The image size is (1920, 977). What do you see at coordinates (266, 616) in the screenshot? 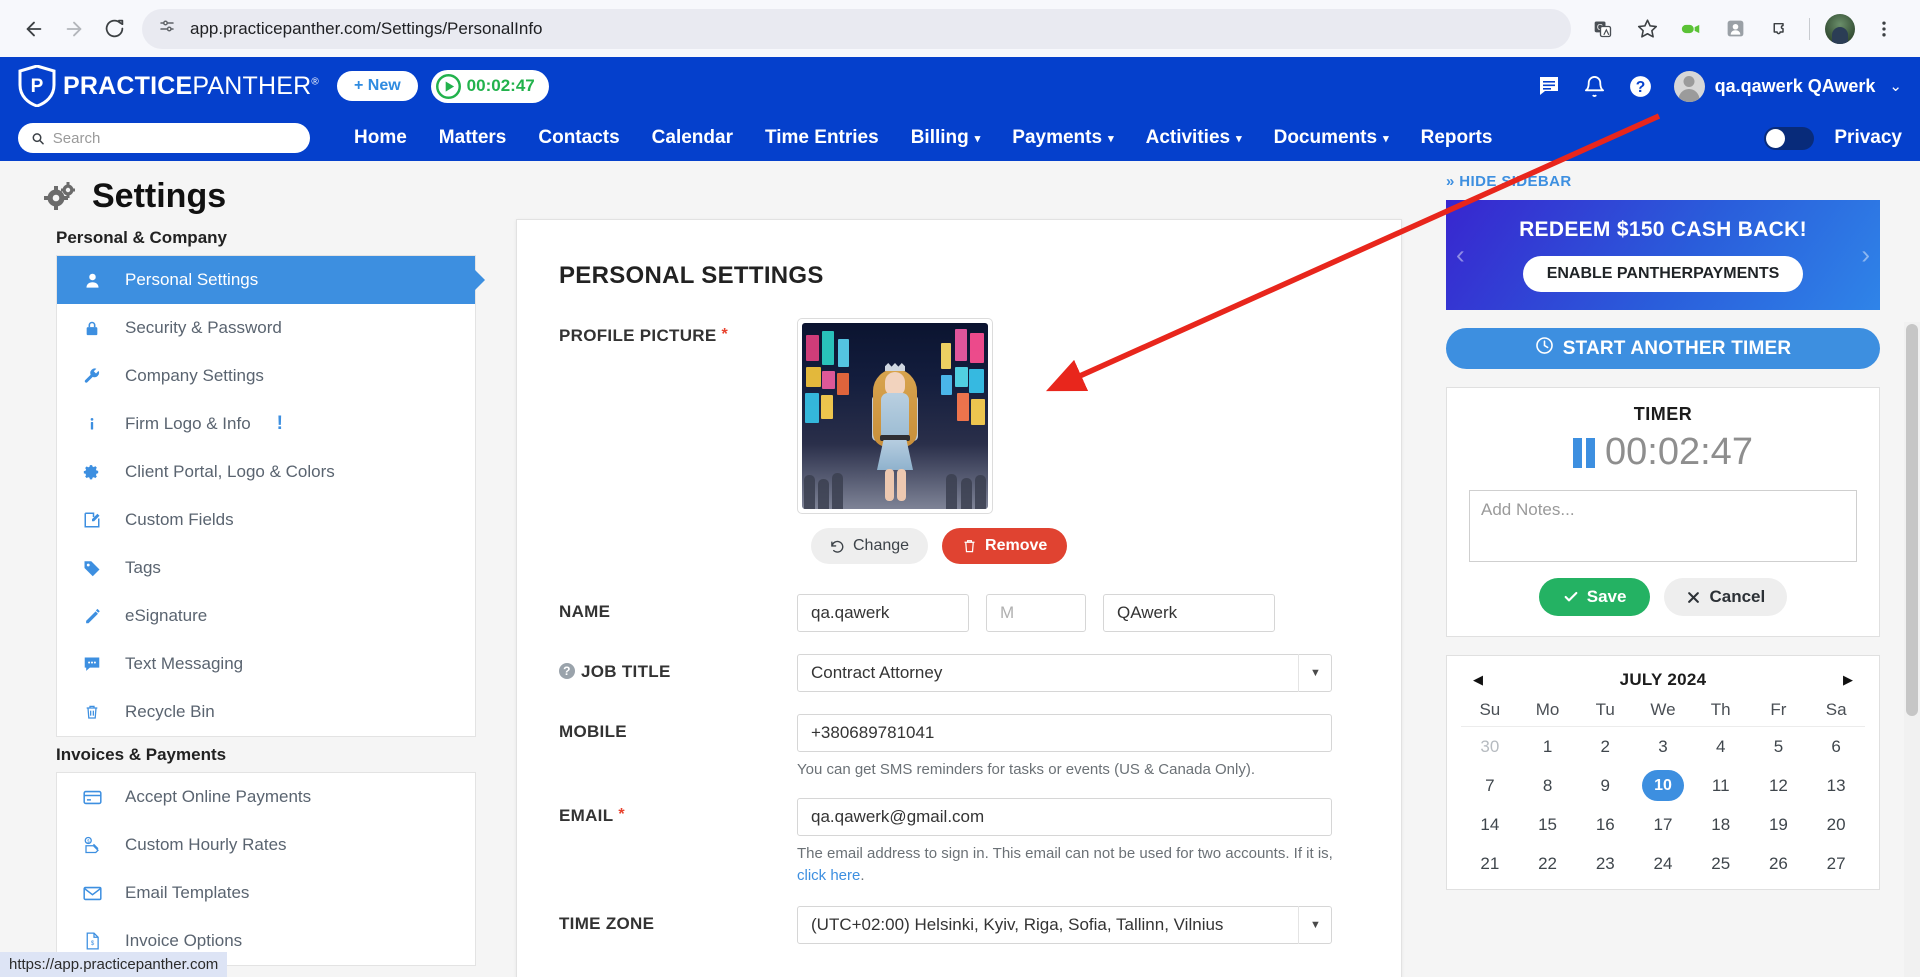
I see `sidebar-item-esignature: eSignature` at bounding box center [266, 616].